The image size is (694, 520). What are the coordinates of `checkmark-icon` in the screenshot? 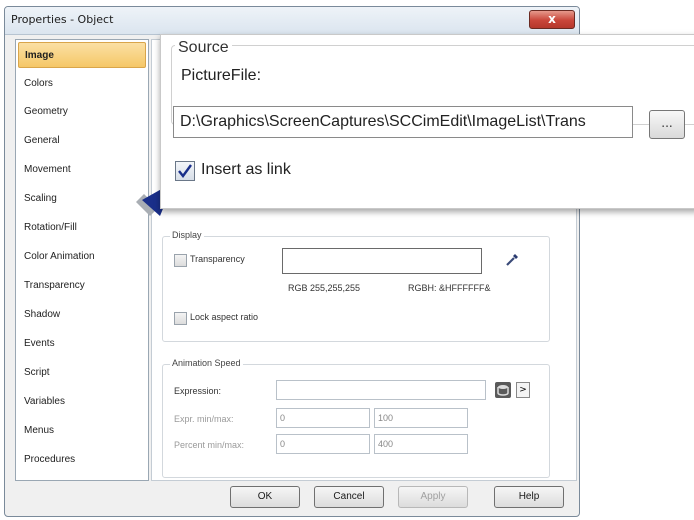 It's located at (185, 171).